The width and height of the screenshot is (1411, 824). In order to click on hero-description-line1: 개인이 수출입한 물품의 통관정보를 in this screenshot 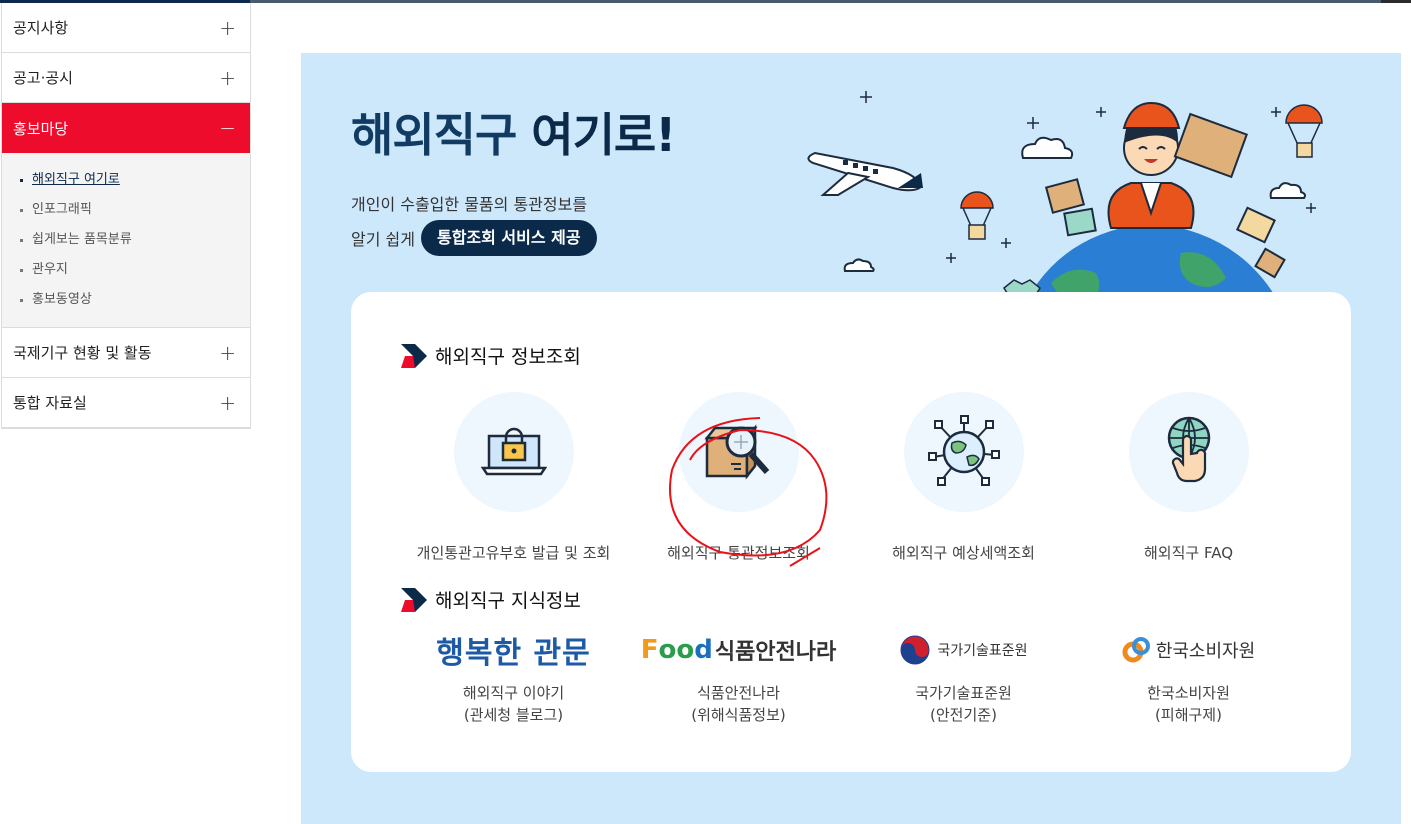, I will do `click(469, 204)`.